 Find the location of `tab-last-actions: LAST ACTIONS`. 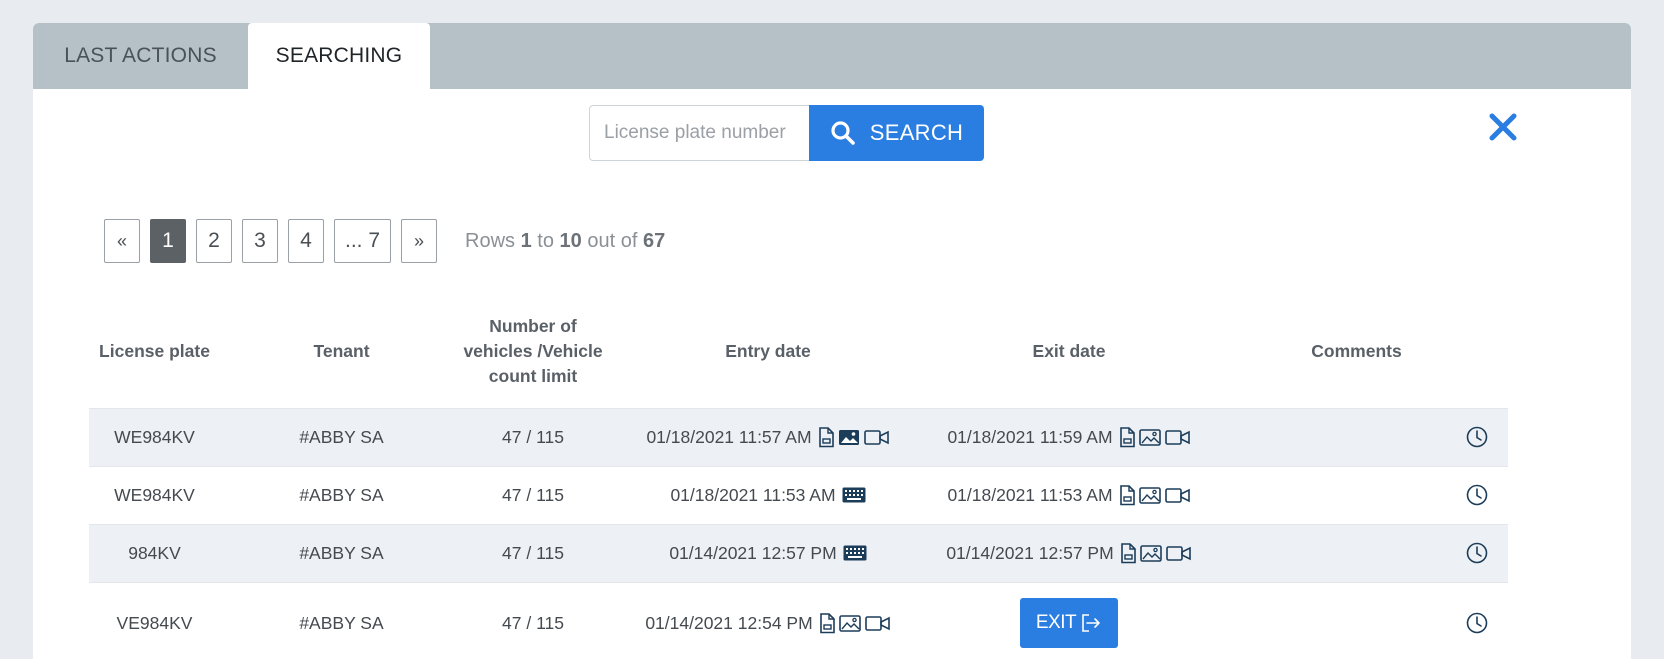

tab-last-actions: LAST ACTIONS is located at coordinates (140, 56).